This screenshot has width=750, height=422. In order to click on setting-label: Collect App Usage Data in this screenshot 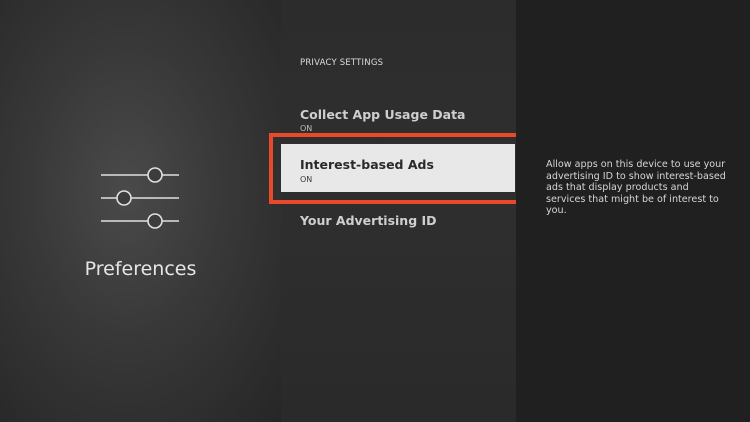, I will do `click(383, 114)`.